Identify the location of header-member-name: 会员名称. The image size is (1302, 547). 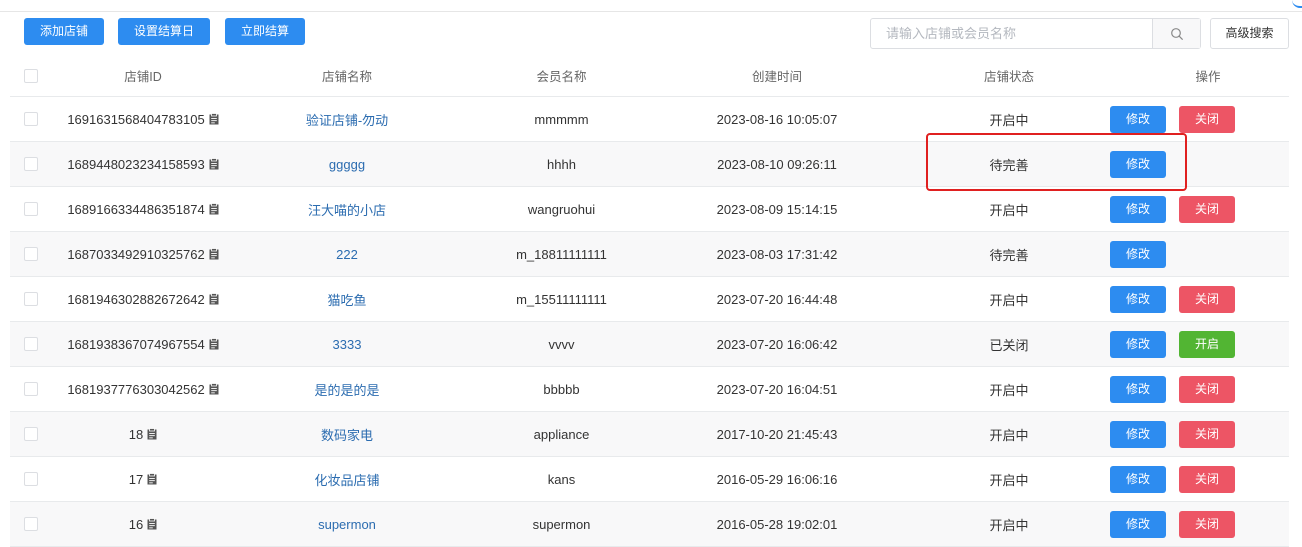
(561, 77).